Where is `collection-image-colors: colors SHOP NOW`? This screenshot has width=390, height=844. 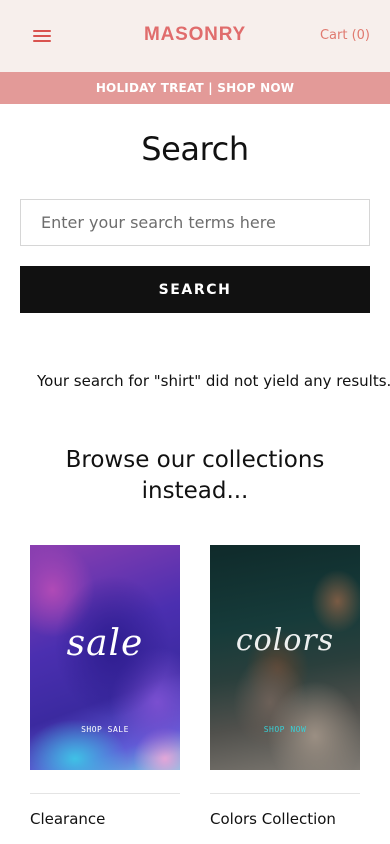
collection-image-colors: colors SHOP NOW is located at coordinates (285, 657).